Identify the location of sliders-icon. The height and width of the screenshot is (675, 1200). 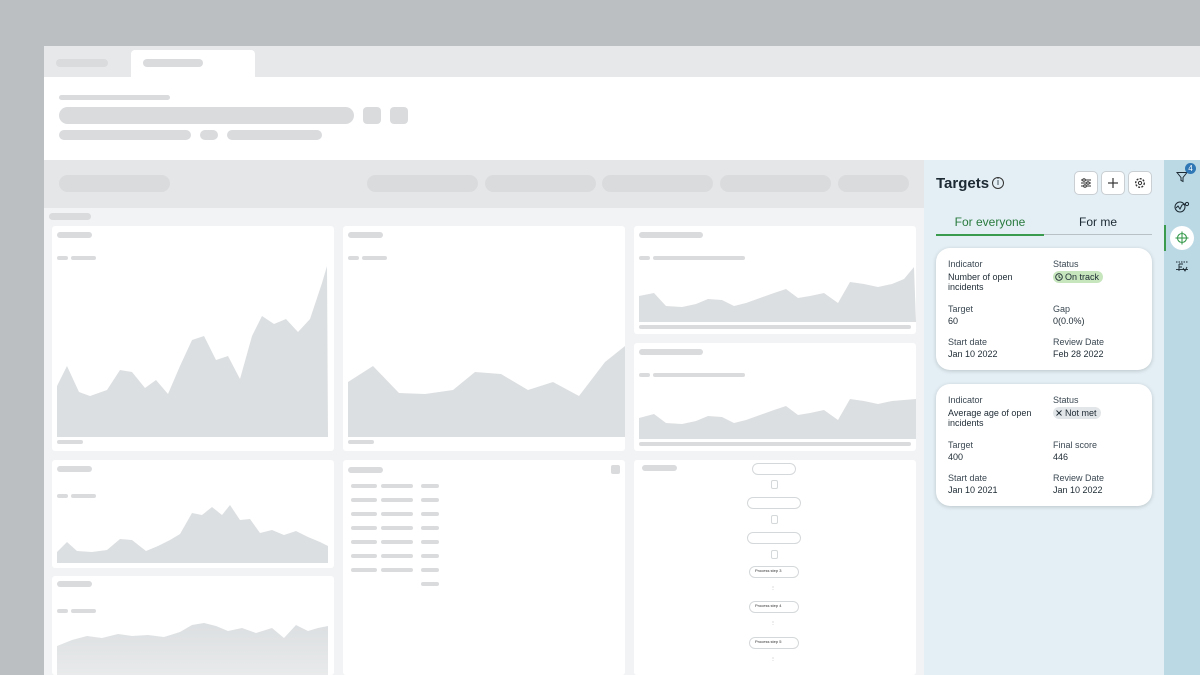
(1086, 183).